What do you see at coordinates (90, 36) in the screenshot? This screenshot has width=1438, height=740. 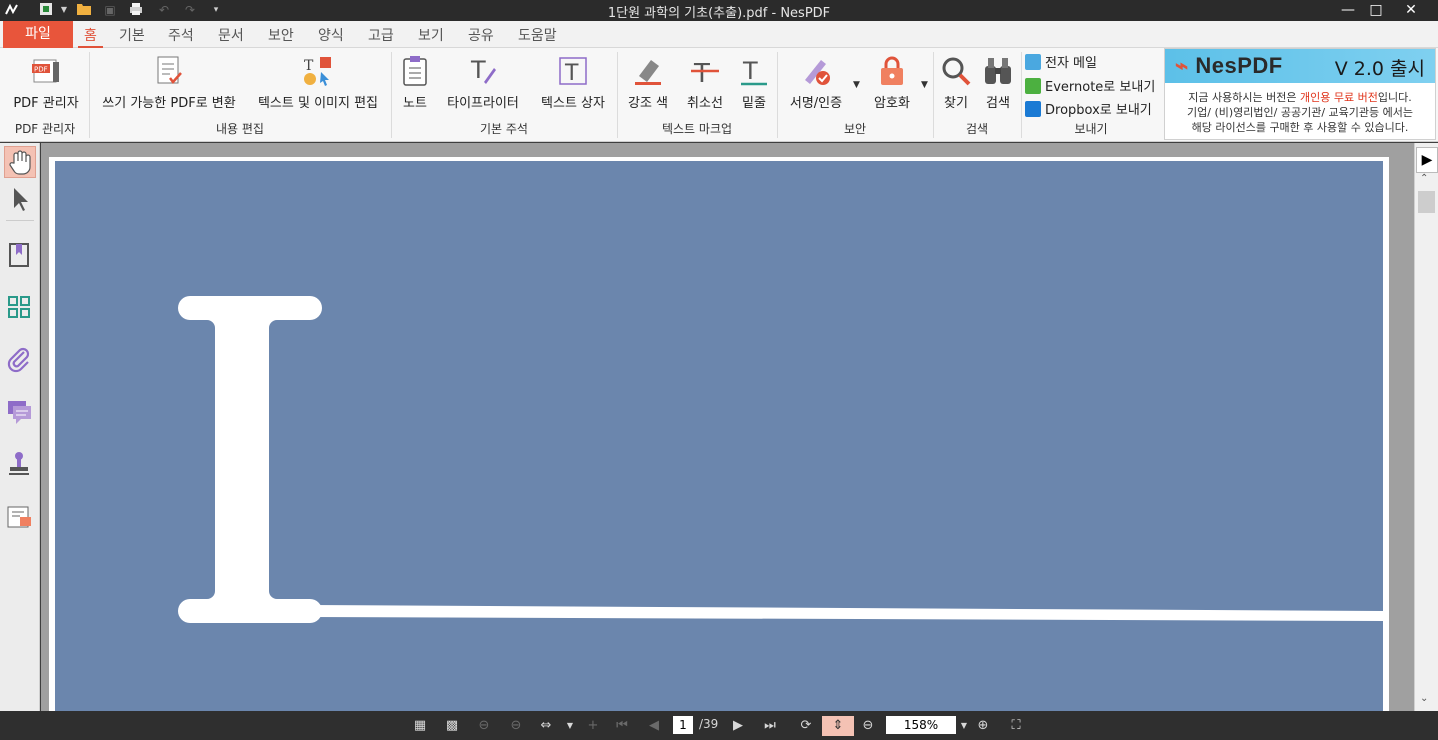 I see `tab-home: 홈` at bounding box center [90, 36].